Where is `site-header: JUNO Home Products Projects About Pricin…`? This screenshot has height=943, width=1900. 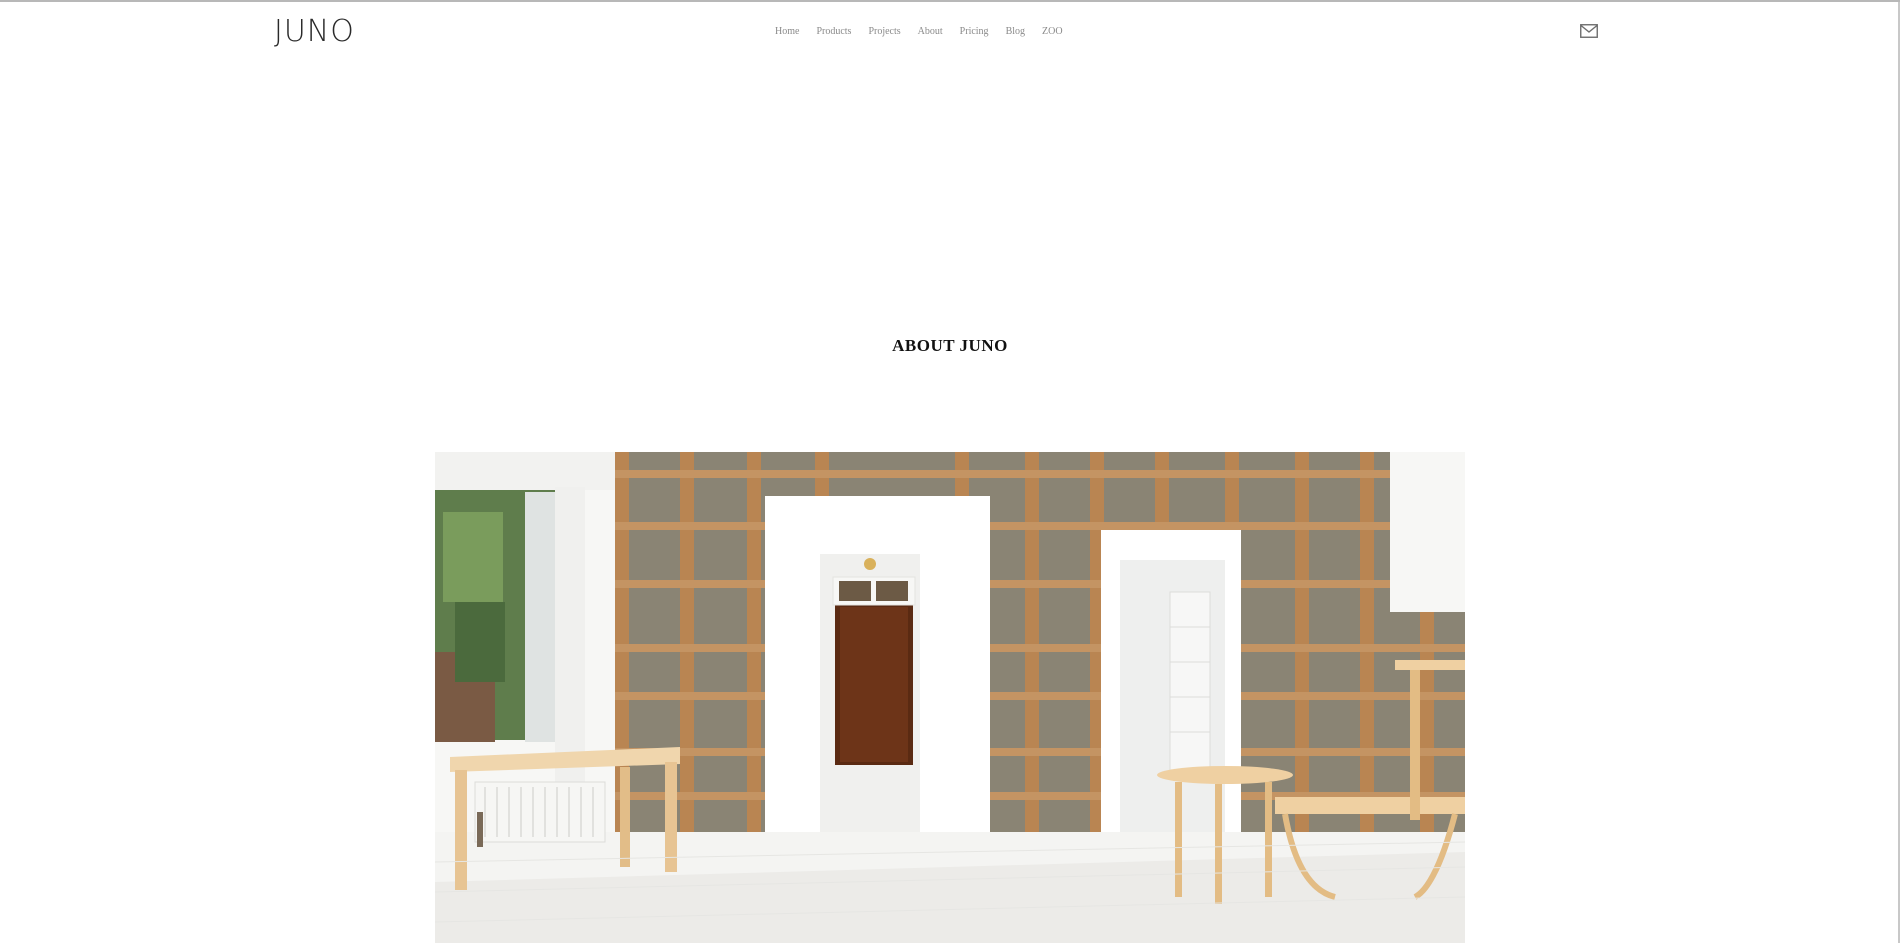
site-header: JUNO Home Products Projects About Pricin… is located at coordinates (950, 34).